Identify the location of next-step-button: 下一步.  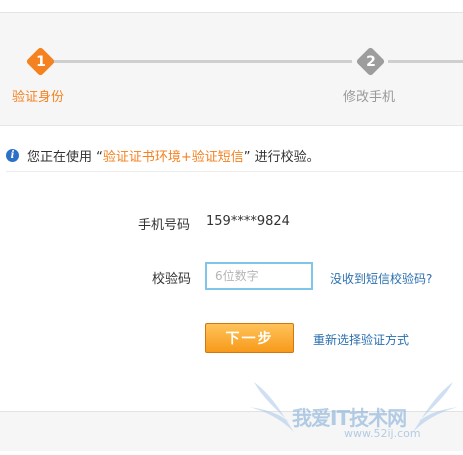
(249, 338).